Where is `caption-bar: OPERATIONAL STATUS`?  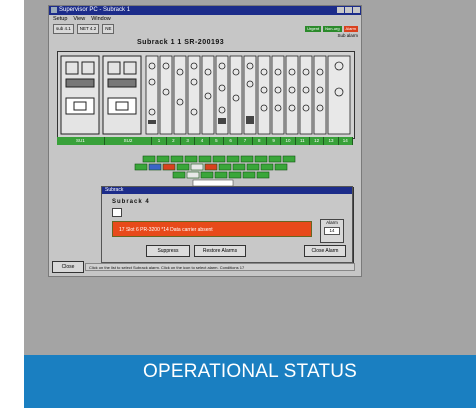
caption-bar: OPERATIONAL STATUS is located at coordinates (250, 381).